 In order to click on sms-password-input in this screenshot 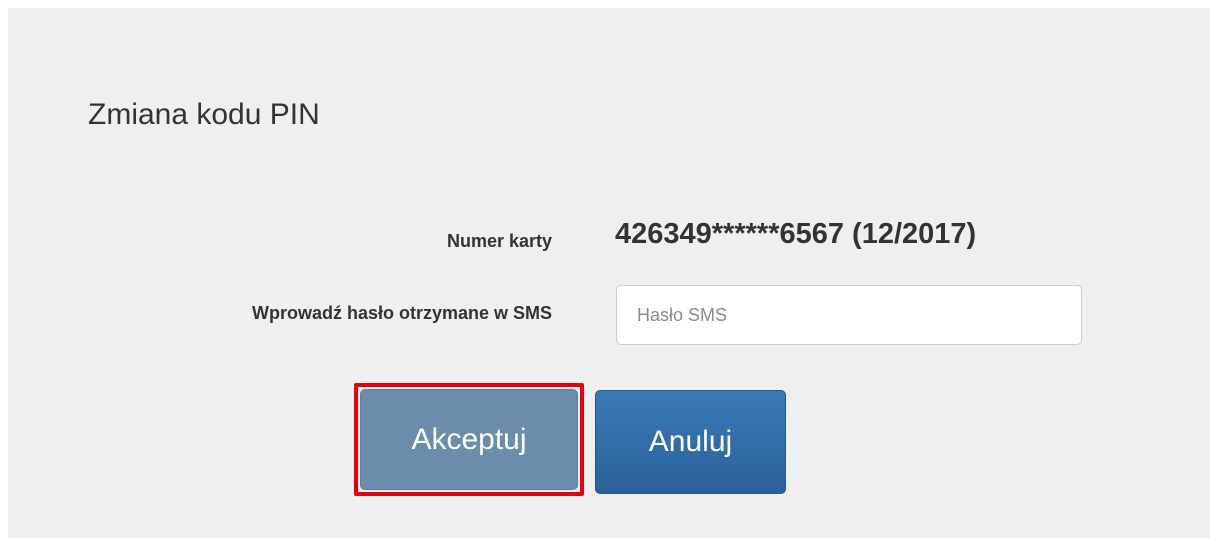, I will do `click(849, 315)`.